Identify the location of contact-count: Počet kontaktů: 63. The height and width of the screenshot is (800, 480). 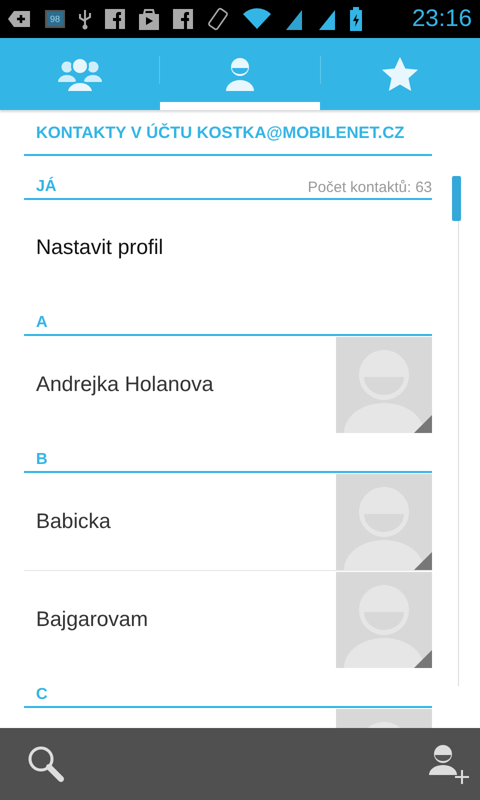
(370, 187).